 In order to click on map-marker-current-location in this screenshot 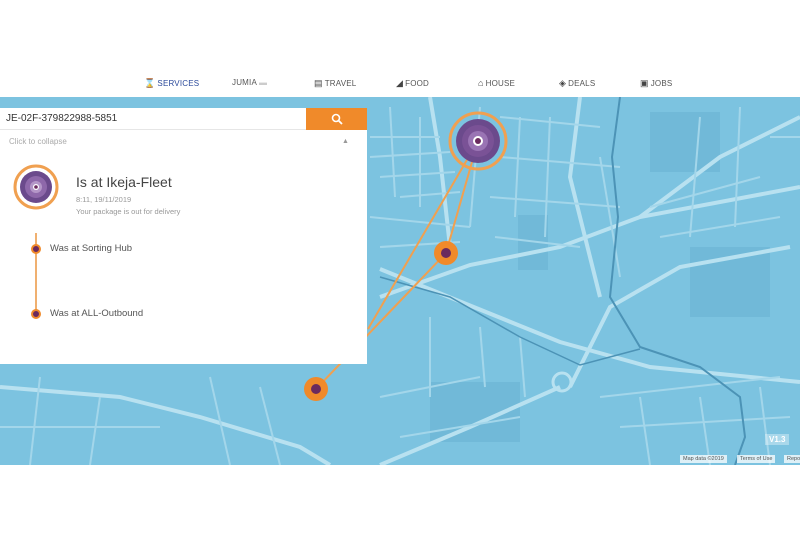, I will do `click(478, 141)`.